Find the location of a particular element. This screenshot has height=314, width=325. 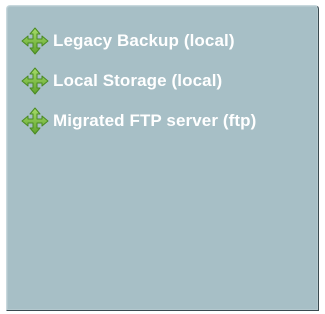

server-item-legacy-backup: Legacy Backup (local) is located at coordinates (128, 41).